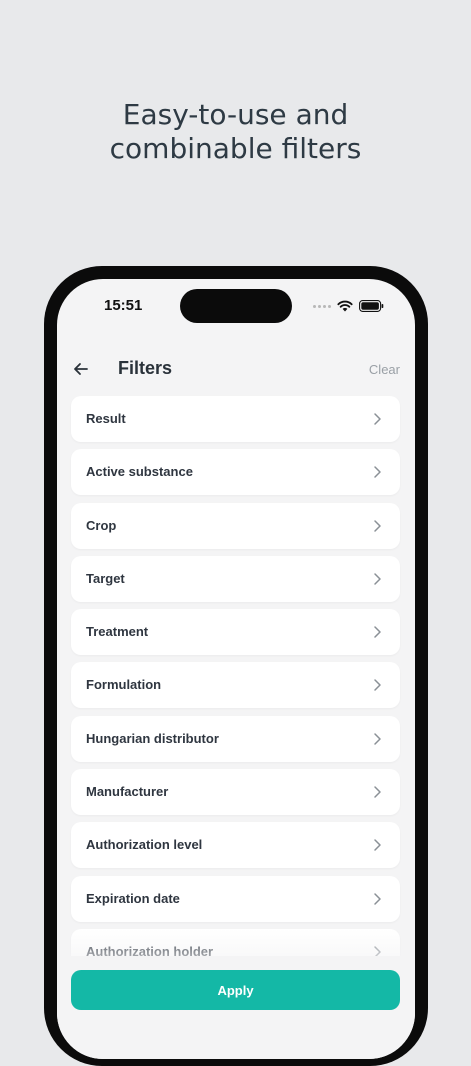  I want to click on filter-row: Hungarian distributor, so click(235, 738).